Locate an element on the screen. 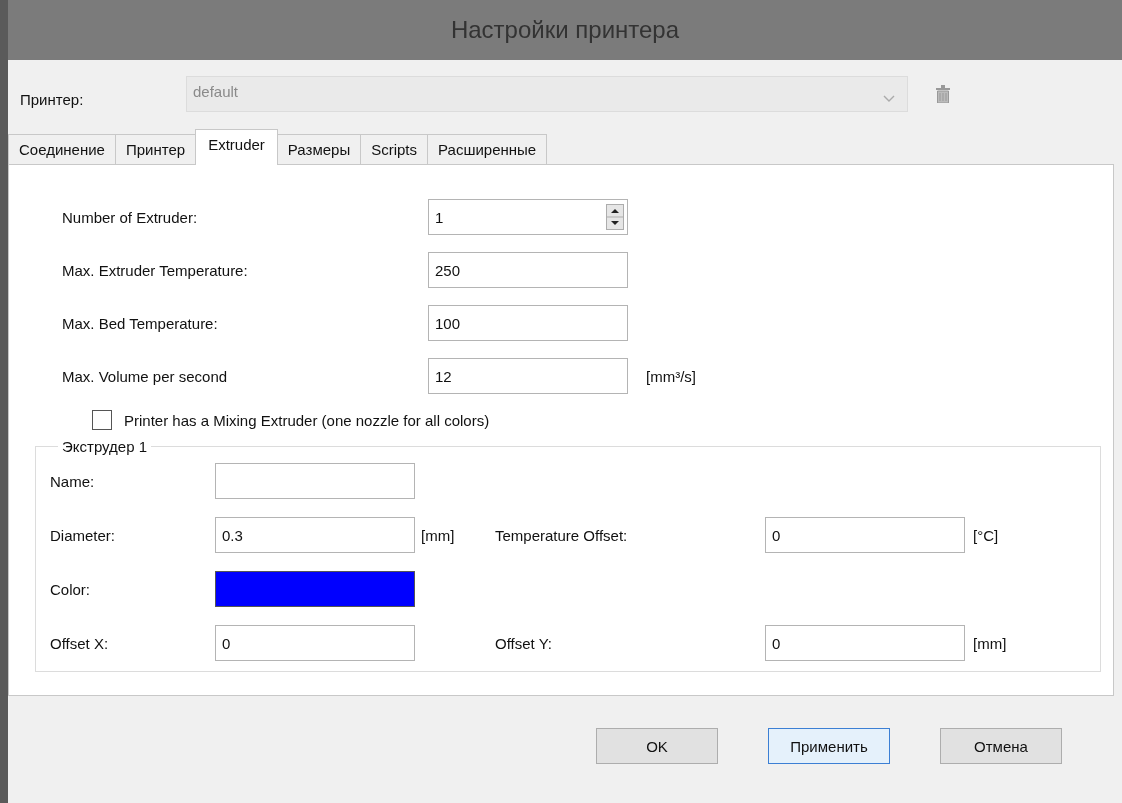  tab: Расширенные is located at coordinates (487, 149).